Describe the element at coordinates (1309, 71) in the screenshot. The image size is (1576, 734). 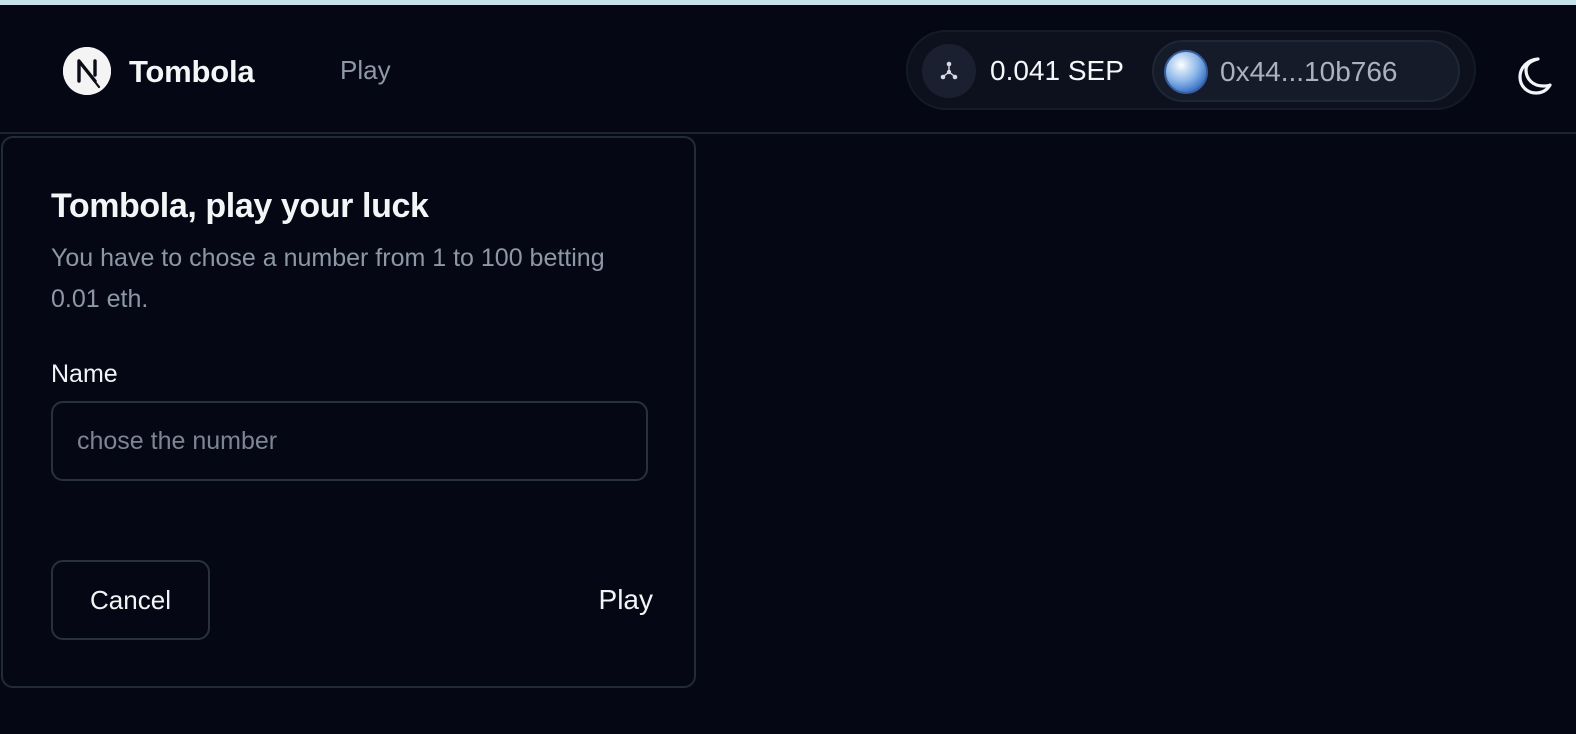
I see `wallet-address: 0x44...10b766` at that location.